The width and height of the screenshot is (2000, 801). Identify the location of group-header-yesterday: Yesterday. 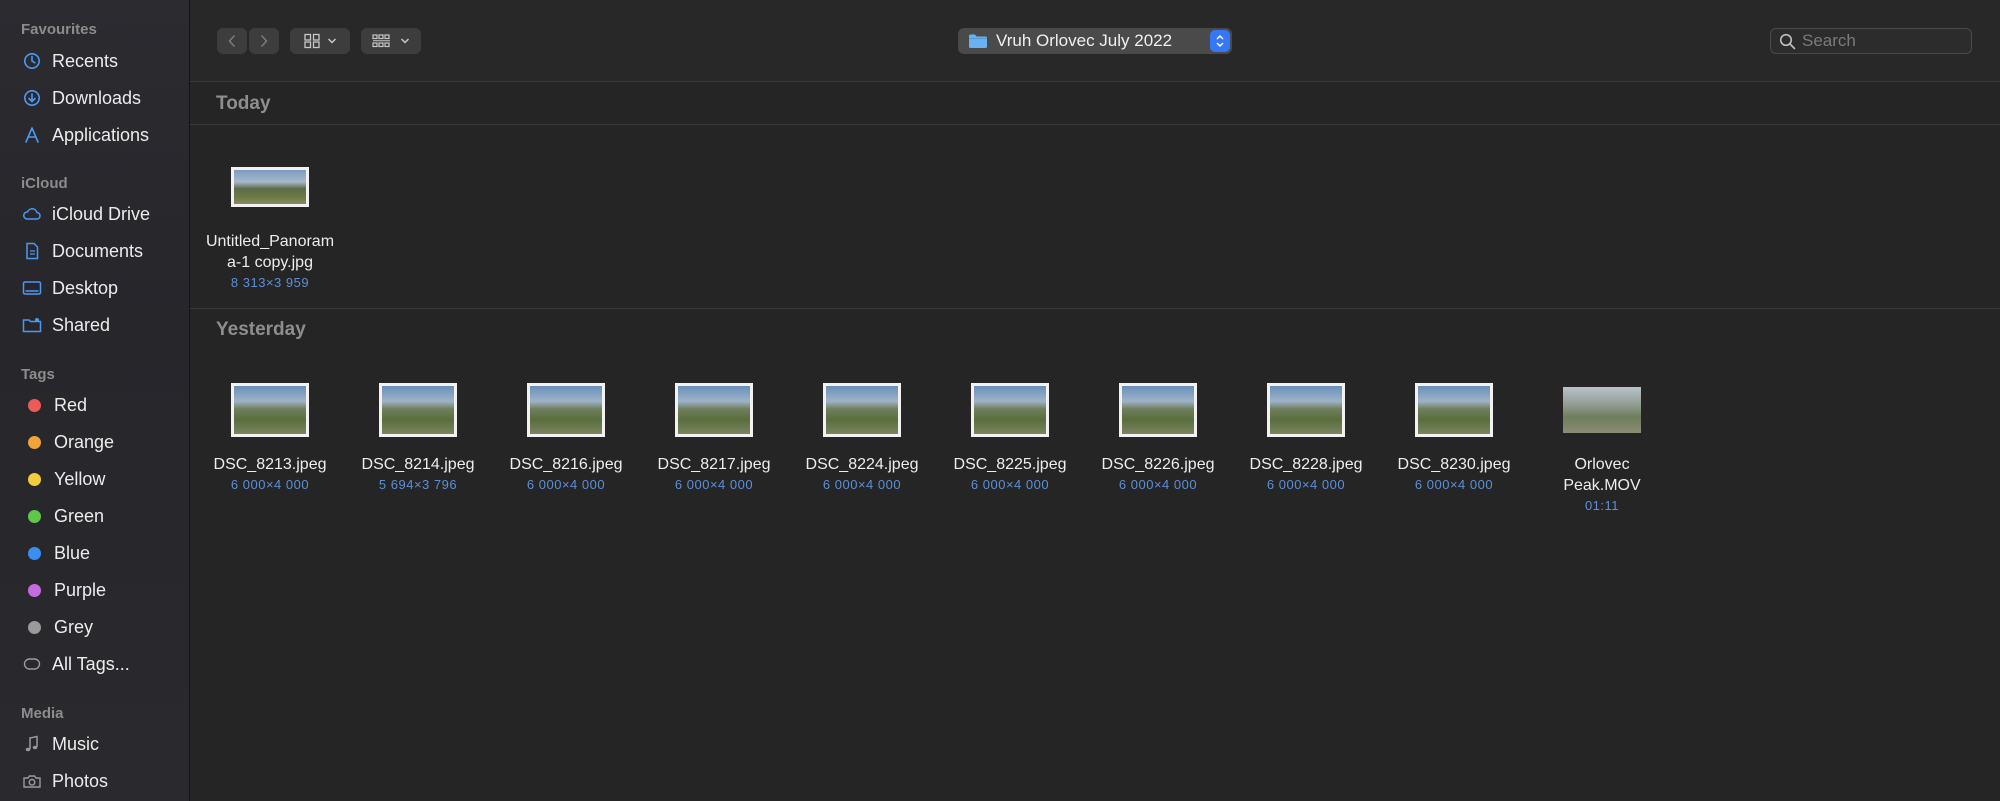
(1095, 330).